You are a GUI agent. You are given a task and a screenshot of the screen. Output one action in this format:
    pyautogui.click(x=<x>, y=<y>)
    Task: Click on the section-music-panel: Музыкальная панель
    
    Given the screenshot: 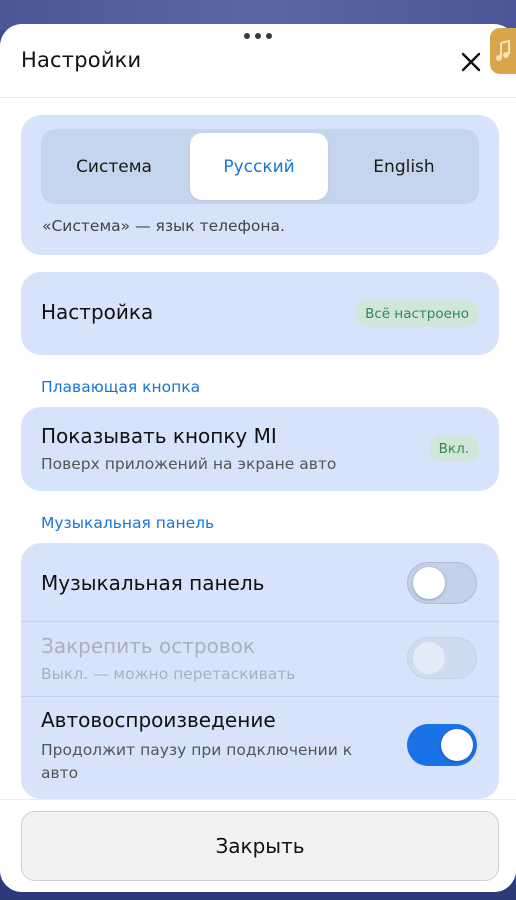 What is the action you would take?
    pyautogui.click(x=128, y=523)
    